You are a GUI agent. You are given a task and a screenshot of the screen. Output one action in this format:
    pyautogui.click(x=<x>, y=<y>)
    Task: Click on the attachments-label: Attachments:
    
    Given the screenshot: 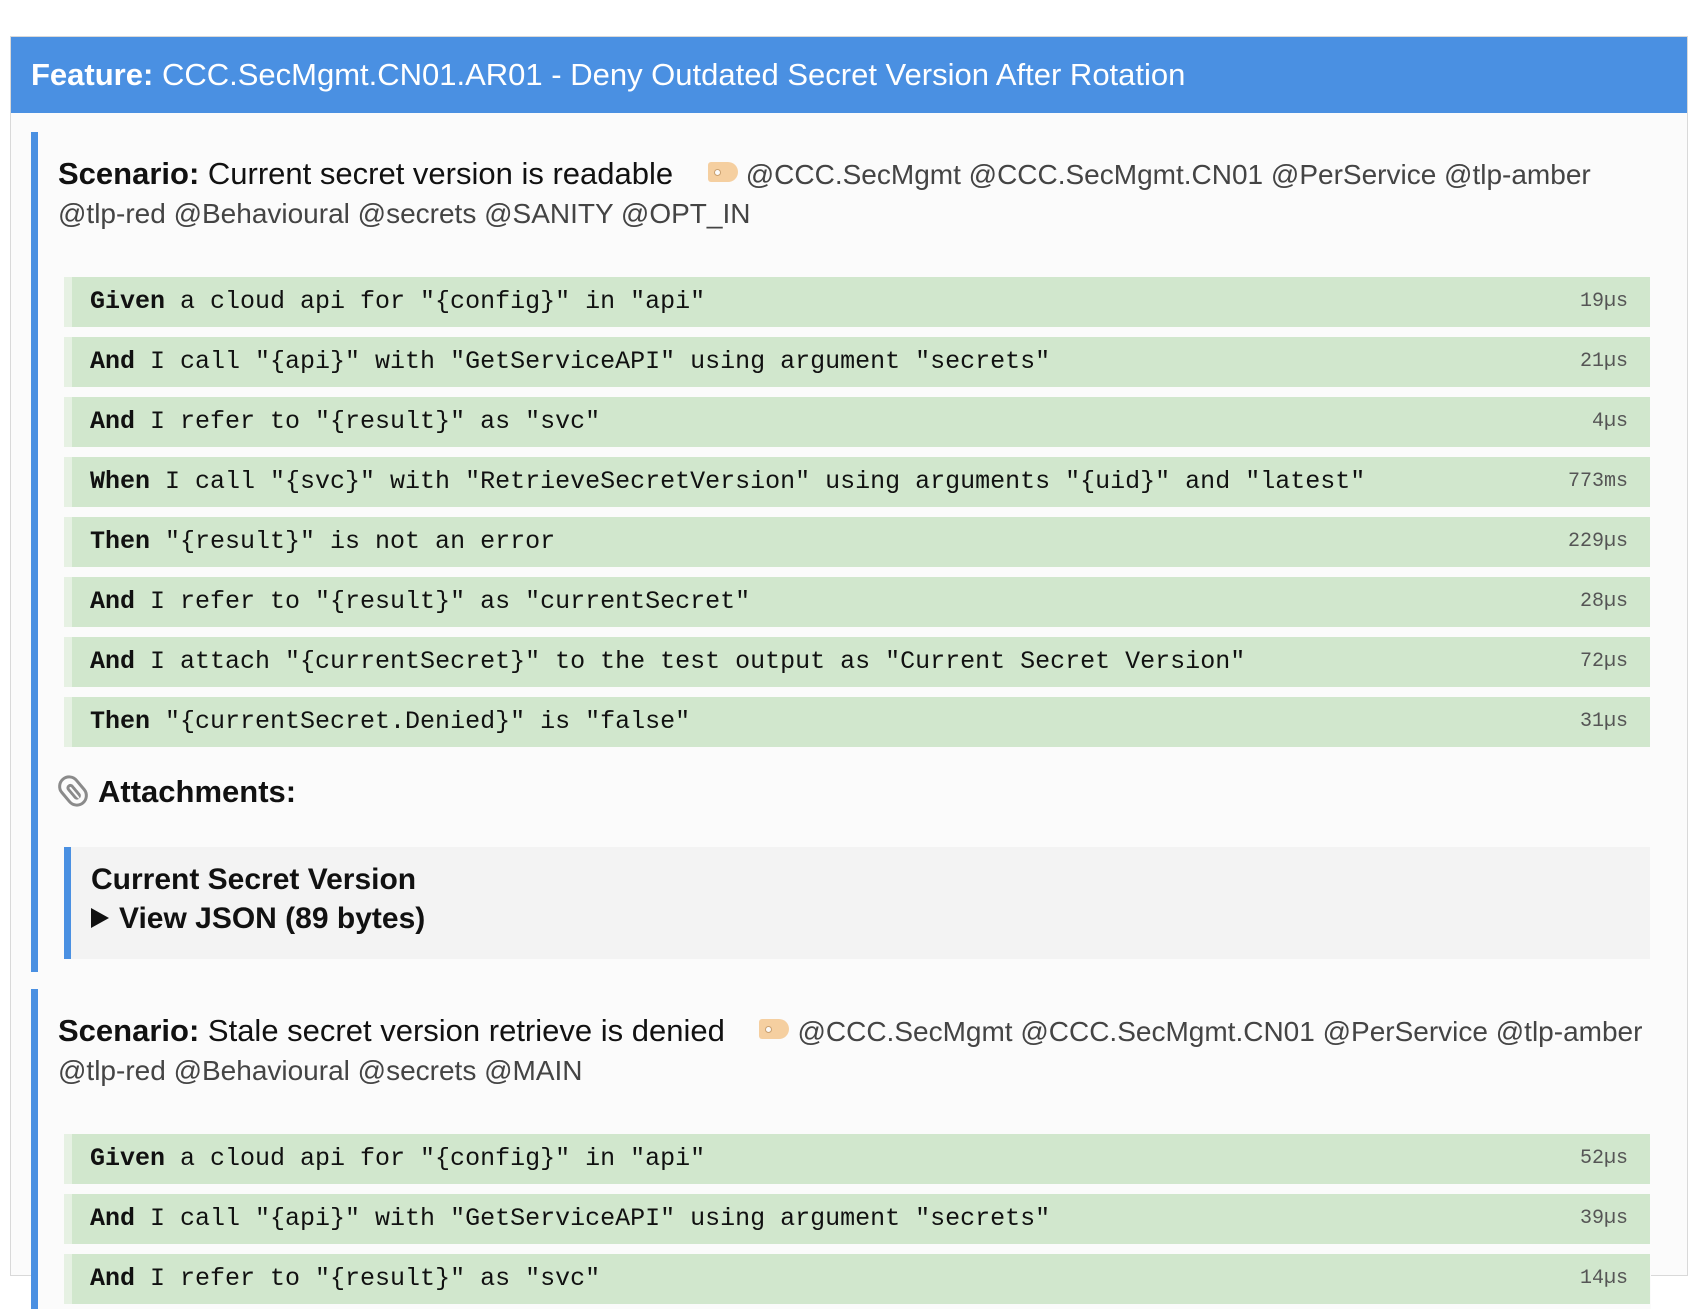 What is the action you would take?
    pyautogui.click(x=197, y=791)
    